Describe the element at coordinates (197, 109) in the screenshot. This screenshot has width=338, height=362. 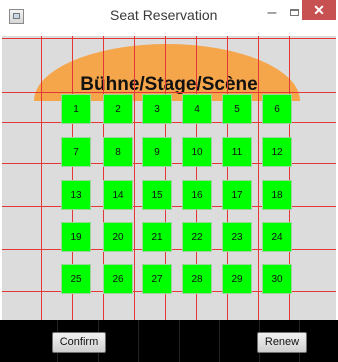
I see `seat-button: 4` at that location.